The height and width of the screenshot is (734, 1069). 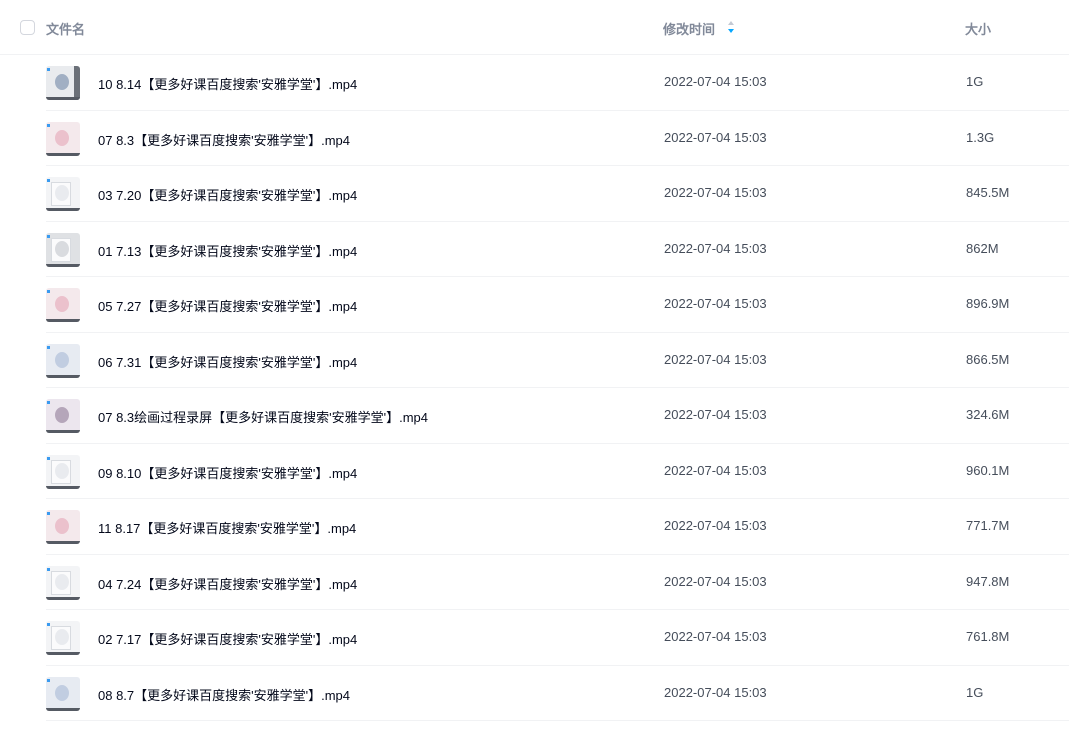 What do you see at coordinates (988, 192) in the screenshot?
I see `file-size: 845.5M` at bounding box center [988, 192].